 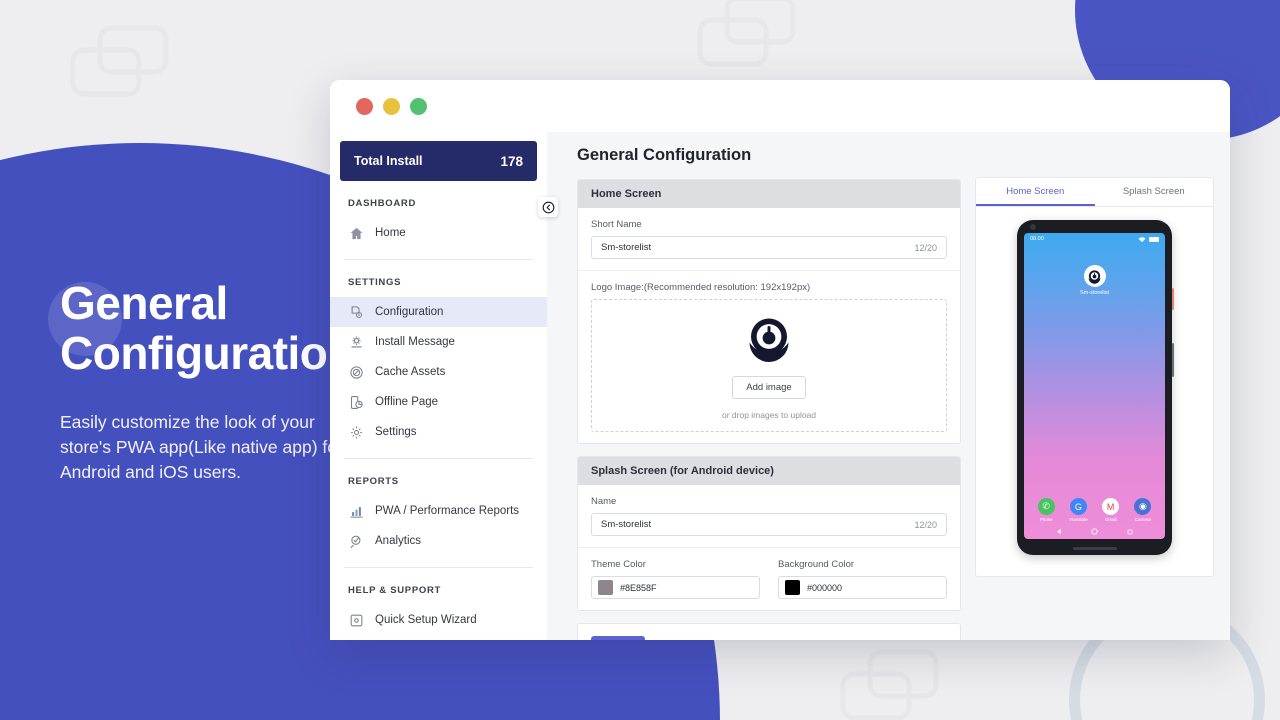 I want to click on background-color-field: Background Color #000000, so click(x=862, y=579).